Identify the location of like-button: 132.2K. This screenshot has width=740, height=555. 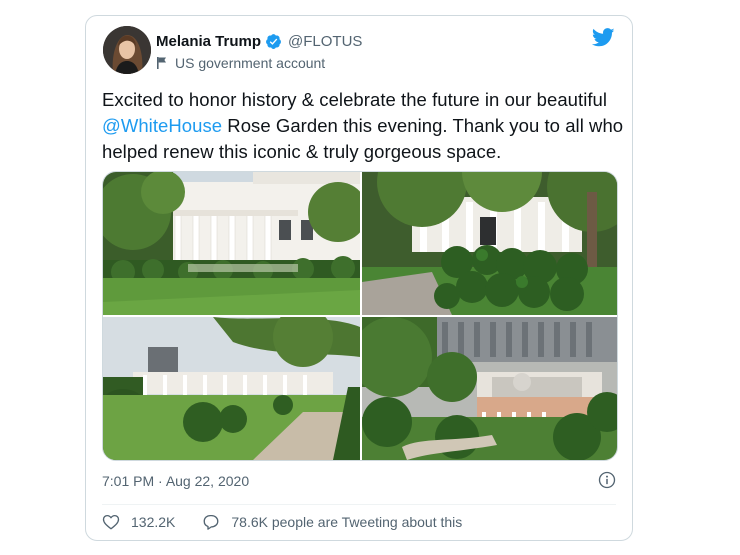
(138, 522).